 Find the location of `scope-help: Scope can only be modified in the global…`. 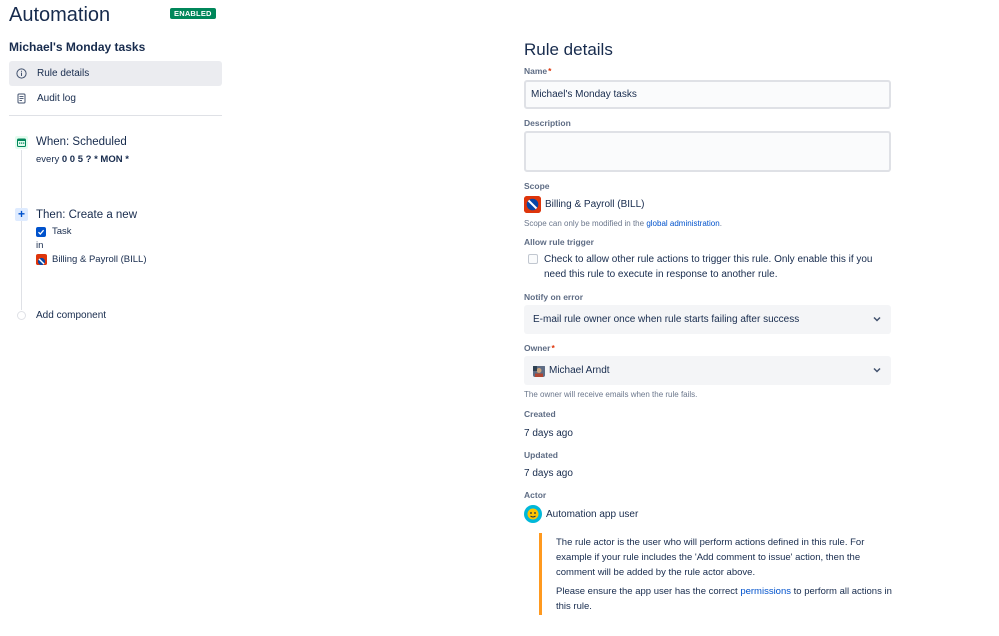

scope-help: Scope can only be modified in the global… is located at coordinates (623, 223).